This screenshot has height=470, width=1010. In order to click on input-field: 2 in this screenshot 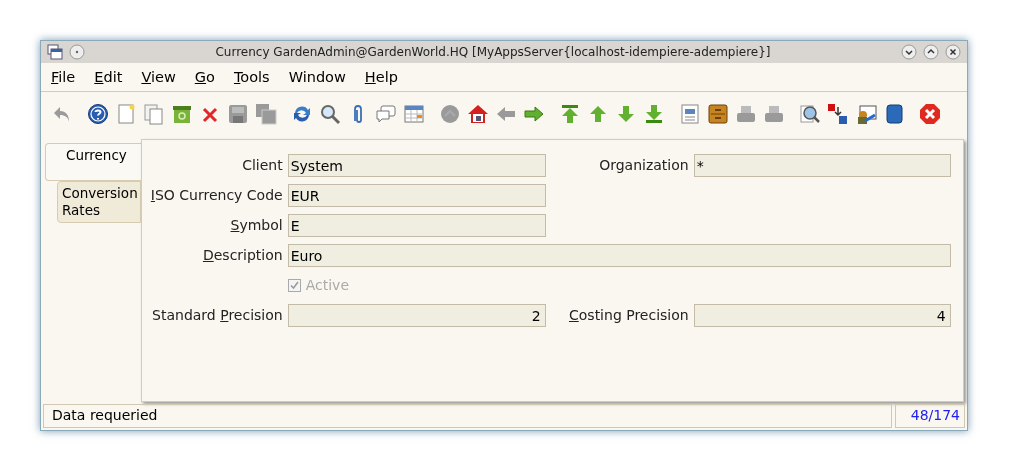, I will do `click(416, 315)`.